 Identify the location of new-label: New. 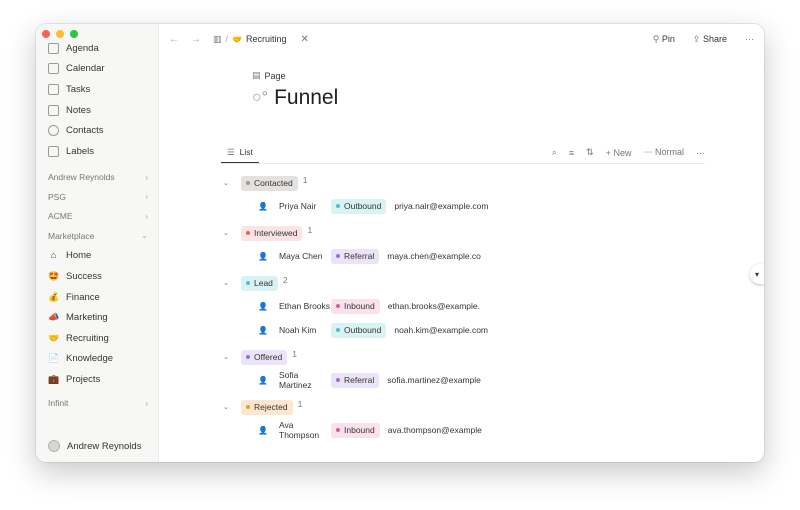
(622, 152).